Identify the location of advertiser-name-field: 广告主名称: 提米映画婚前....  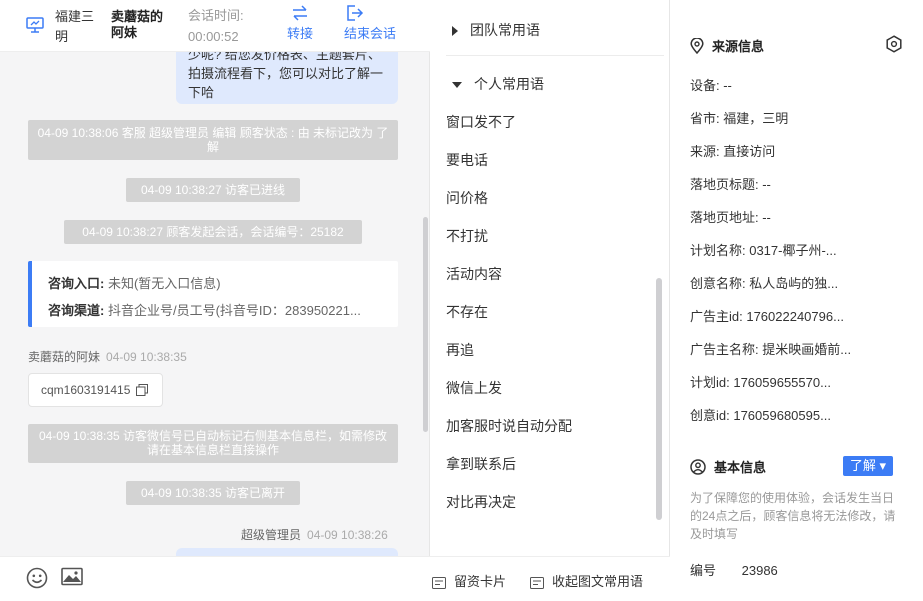
(771, 349).